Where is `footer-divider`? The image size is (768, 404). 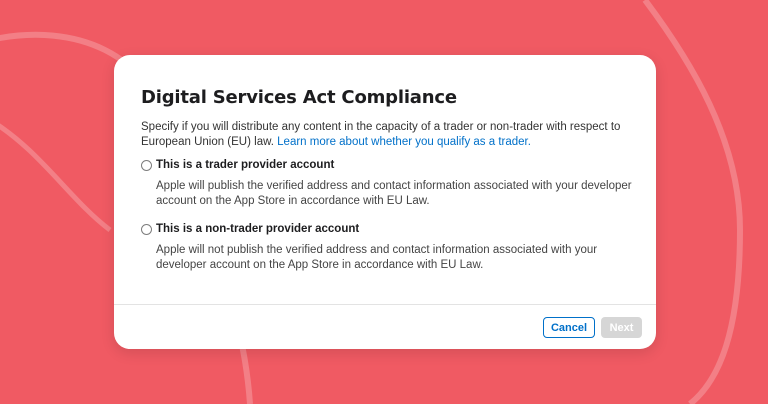 footer-divider is located at coordinates (385, 304).